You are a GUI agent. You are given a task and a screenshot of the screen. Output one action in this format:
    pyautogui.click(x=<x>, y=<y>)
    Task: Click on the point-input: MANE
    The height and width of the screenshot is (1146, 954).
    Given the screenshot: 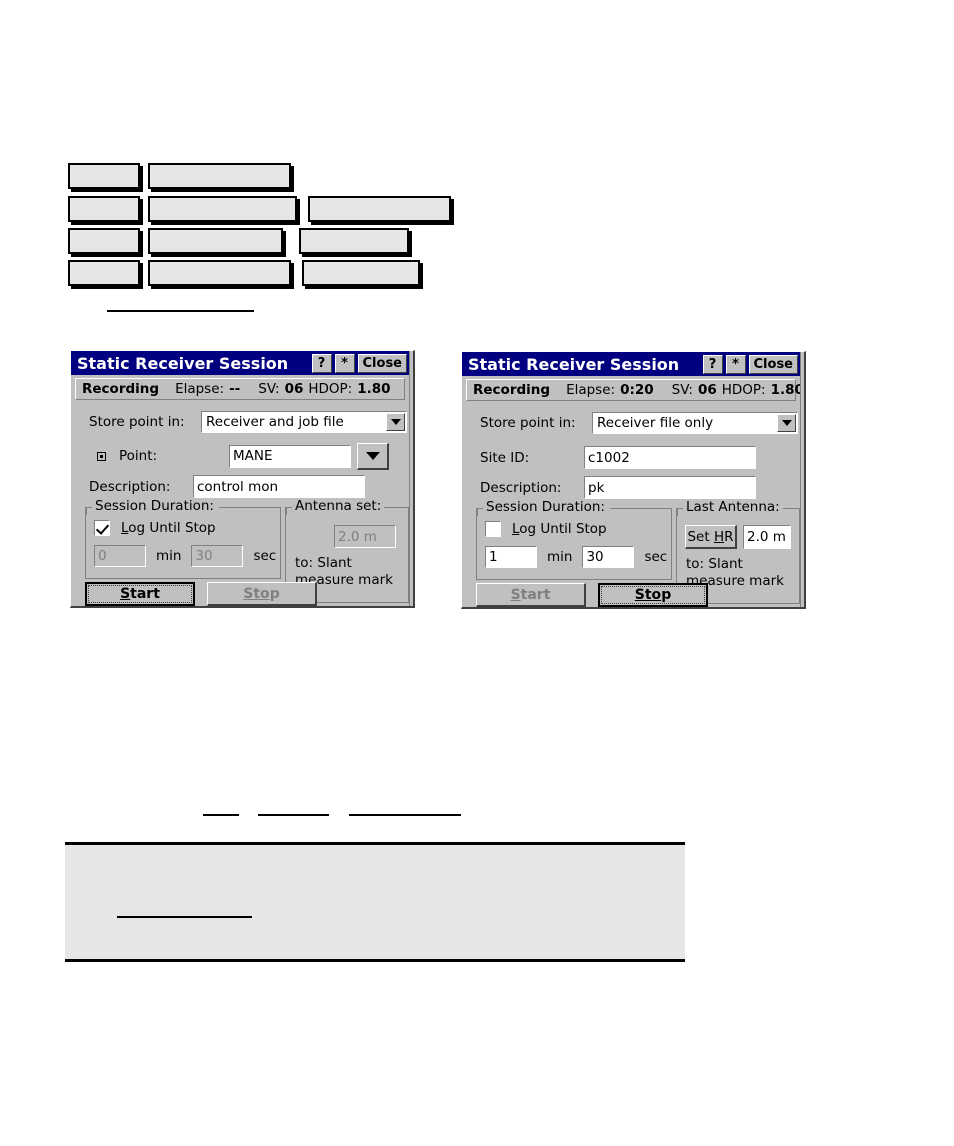 What is the action you would take?
    pyautogui.click(x=290, y=456)
    